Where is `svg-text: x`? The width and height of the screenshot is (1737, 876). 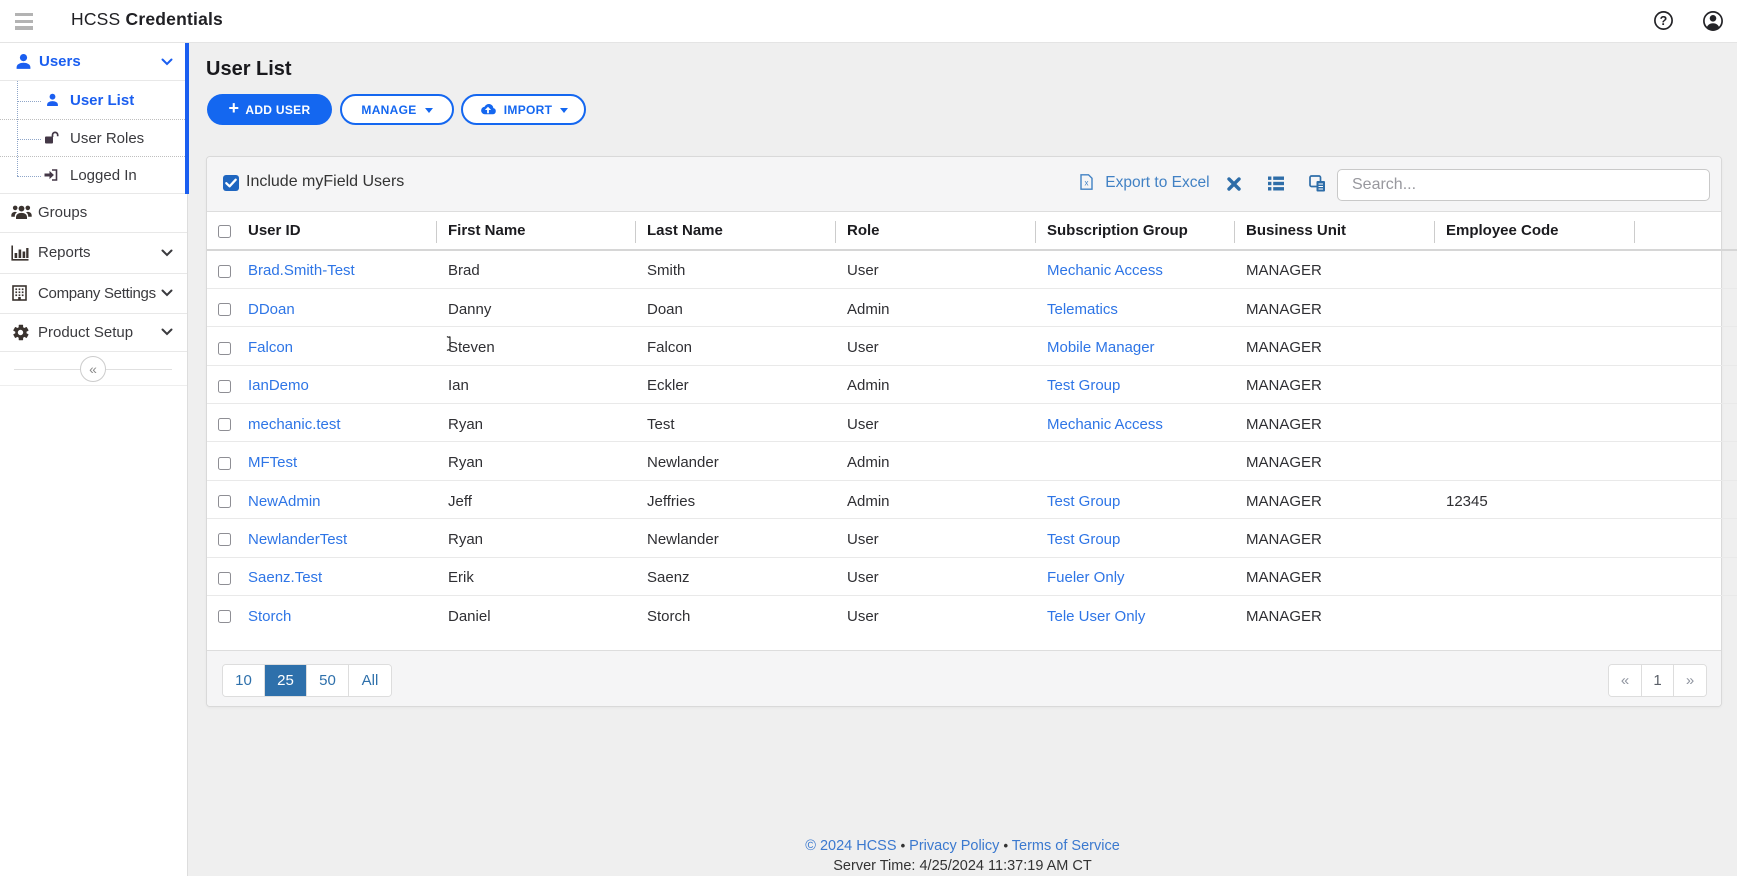 svg-text: x is located at coordinates (1087, 182).